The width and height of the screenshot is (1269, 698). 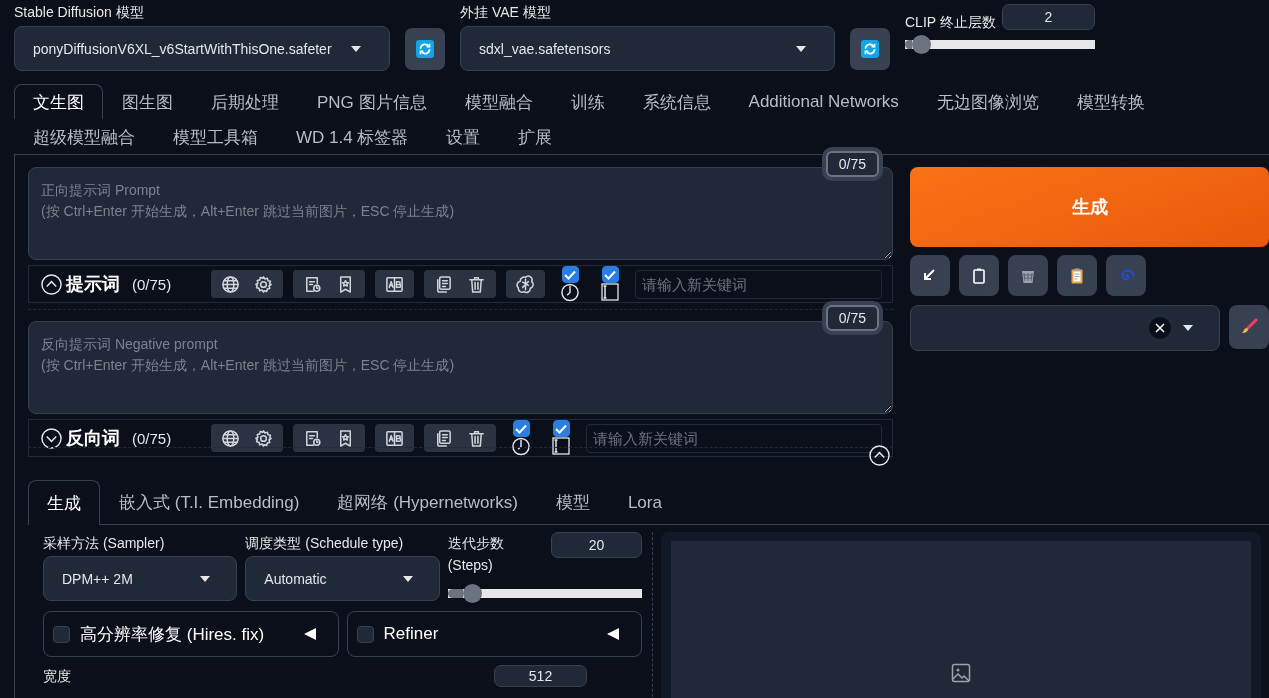 What do you see at coordinates (372, 101) in the screenshot?
I see `tab: PNG 图片信息` at bounding box center [372, 101].